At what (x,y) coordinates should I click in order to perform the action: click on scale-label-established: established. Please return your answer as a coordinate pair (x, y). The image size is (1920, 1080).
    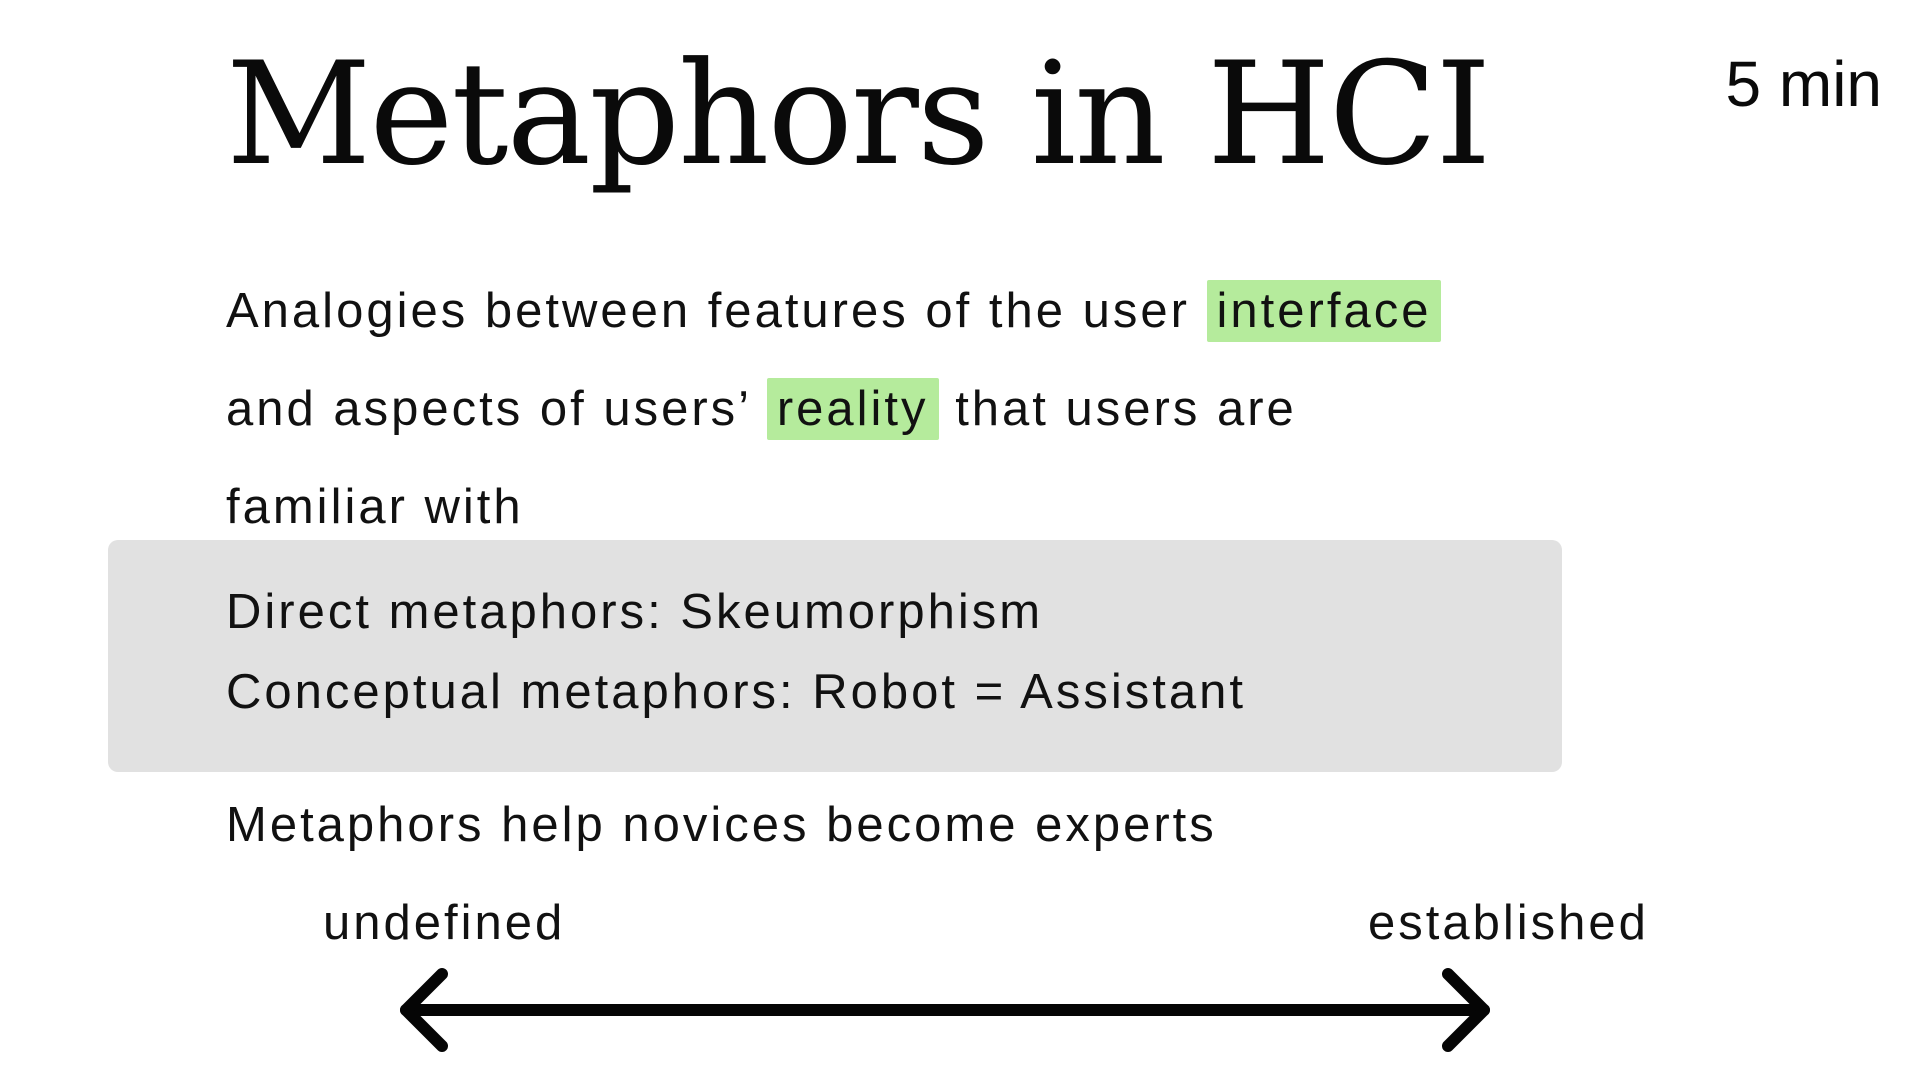
    Looking at the image, I should click on (1508, 923).